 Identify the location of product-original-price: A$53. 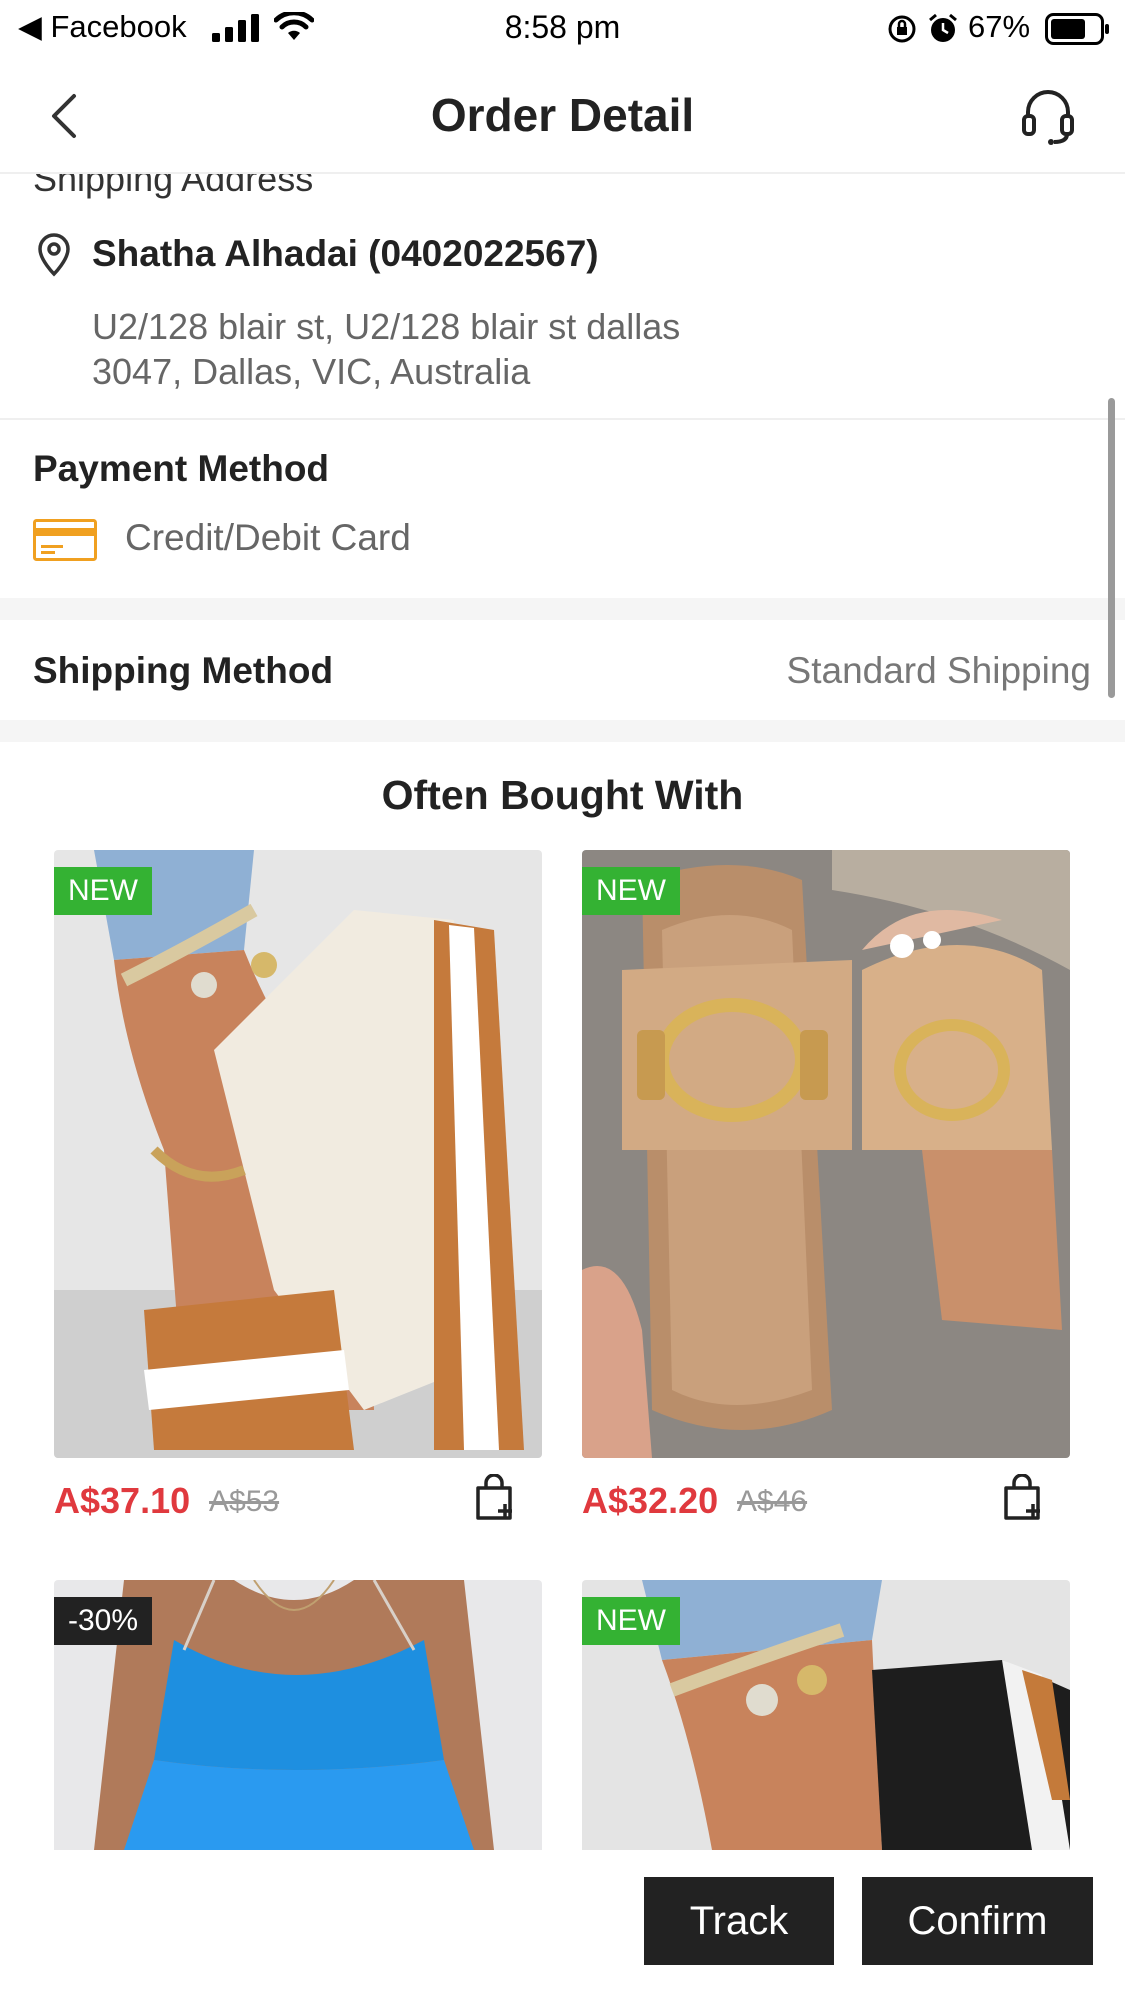
(244, 1501).